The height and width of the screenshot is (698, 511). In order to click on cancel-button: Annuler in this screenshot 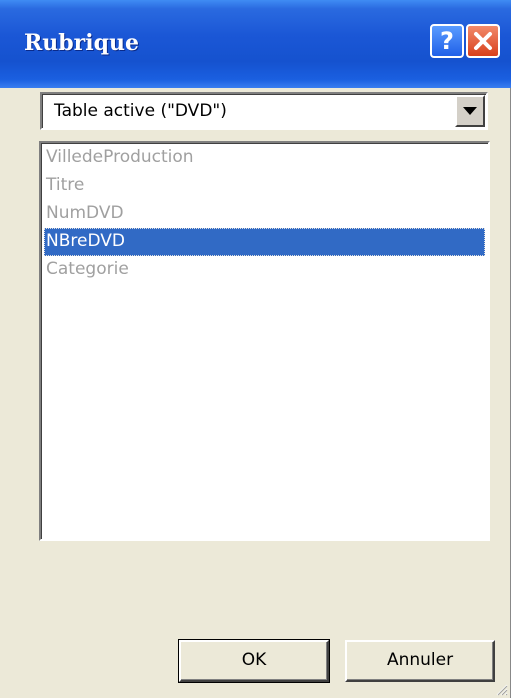, I will do `click(420, 661)`.